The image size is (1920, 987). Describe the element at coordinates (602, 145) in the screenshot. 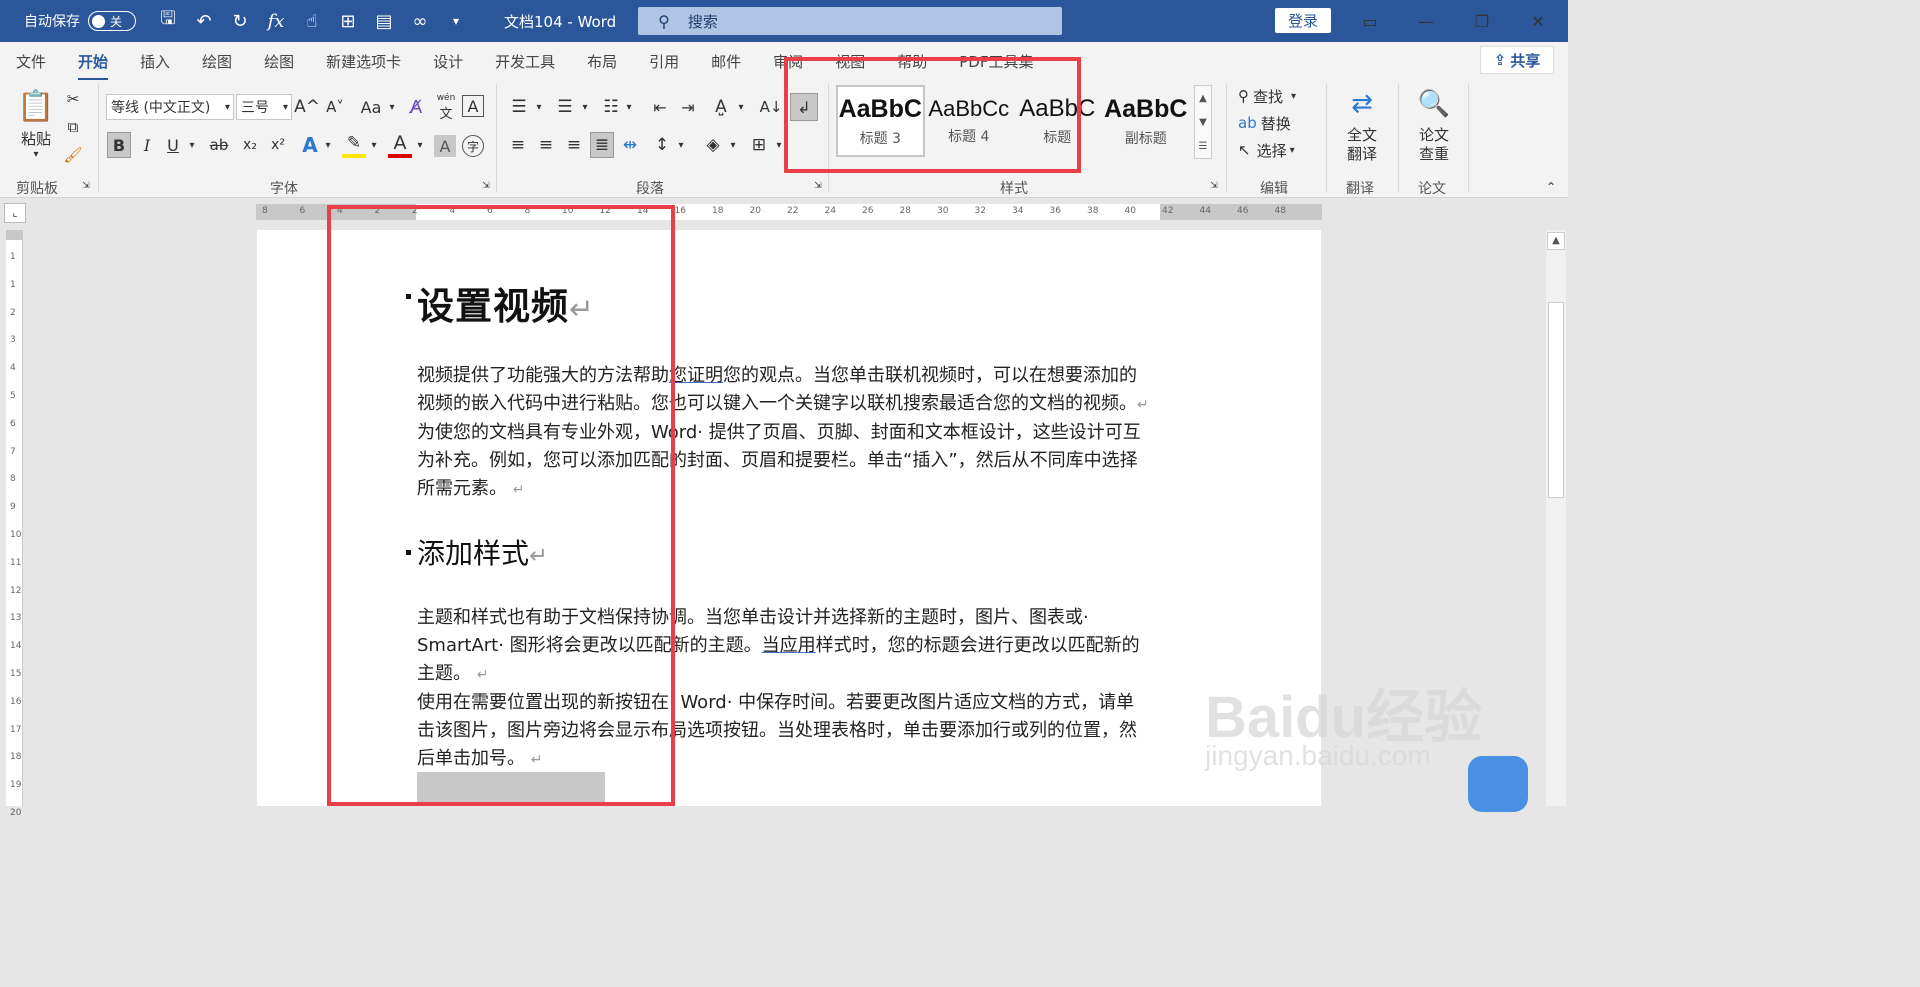

I see `justify-icon: ≣` at that location.